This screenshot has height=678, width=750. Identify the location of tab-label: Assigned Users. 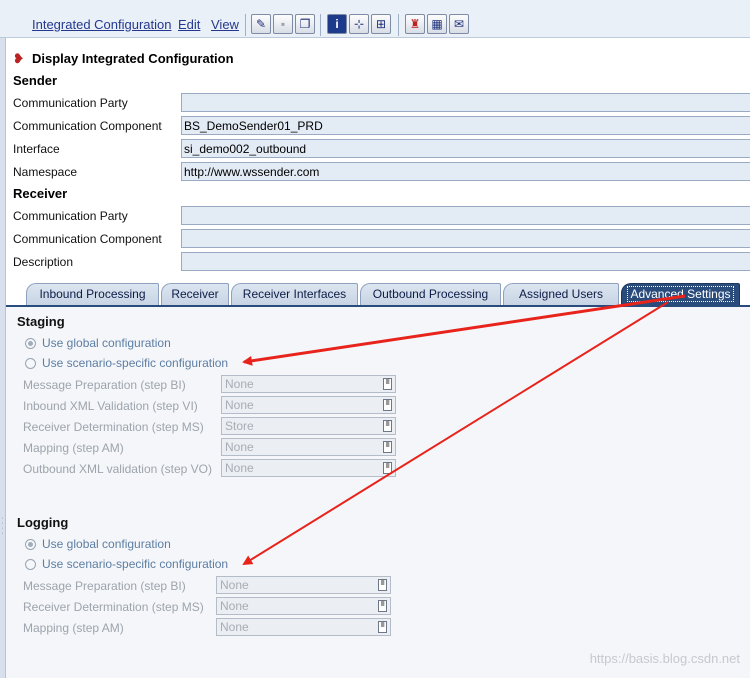
(561, 294).